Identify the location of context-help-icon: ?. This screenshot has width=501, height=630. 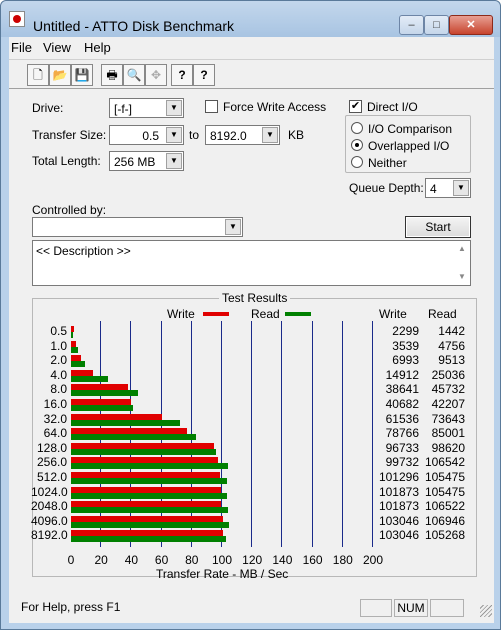
(204, 75).